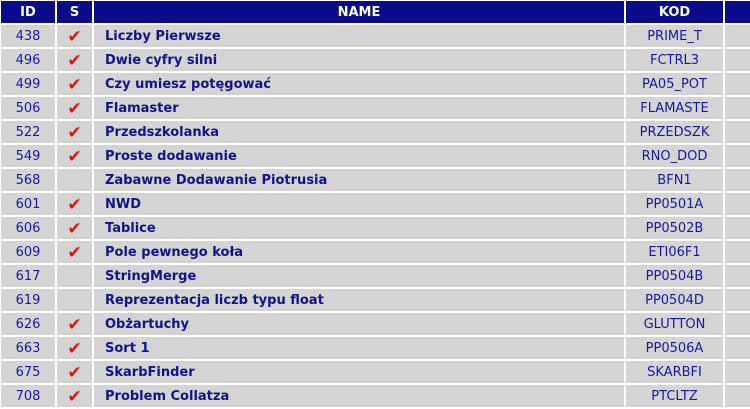  What do you see at coordinates (359, 132) in the screenshot?
I see `problem-name-link: Przedszkolanka` at bounding box center [359, 132].